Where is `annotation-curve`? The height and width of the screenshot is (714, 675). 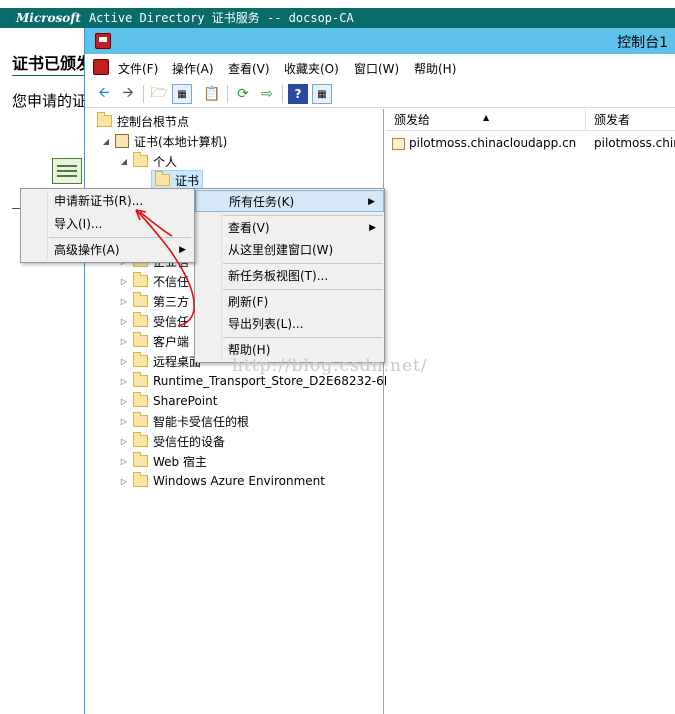 annotation-curve is located at coordinates (165, 268).